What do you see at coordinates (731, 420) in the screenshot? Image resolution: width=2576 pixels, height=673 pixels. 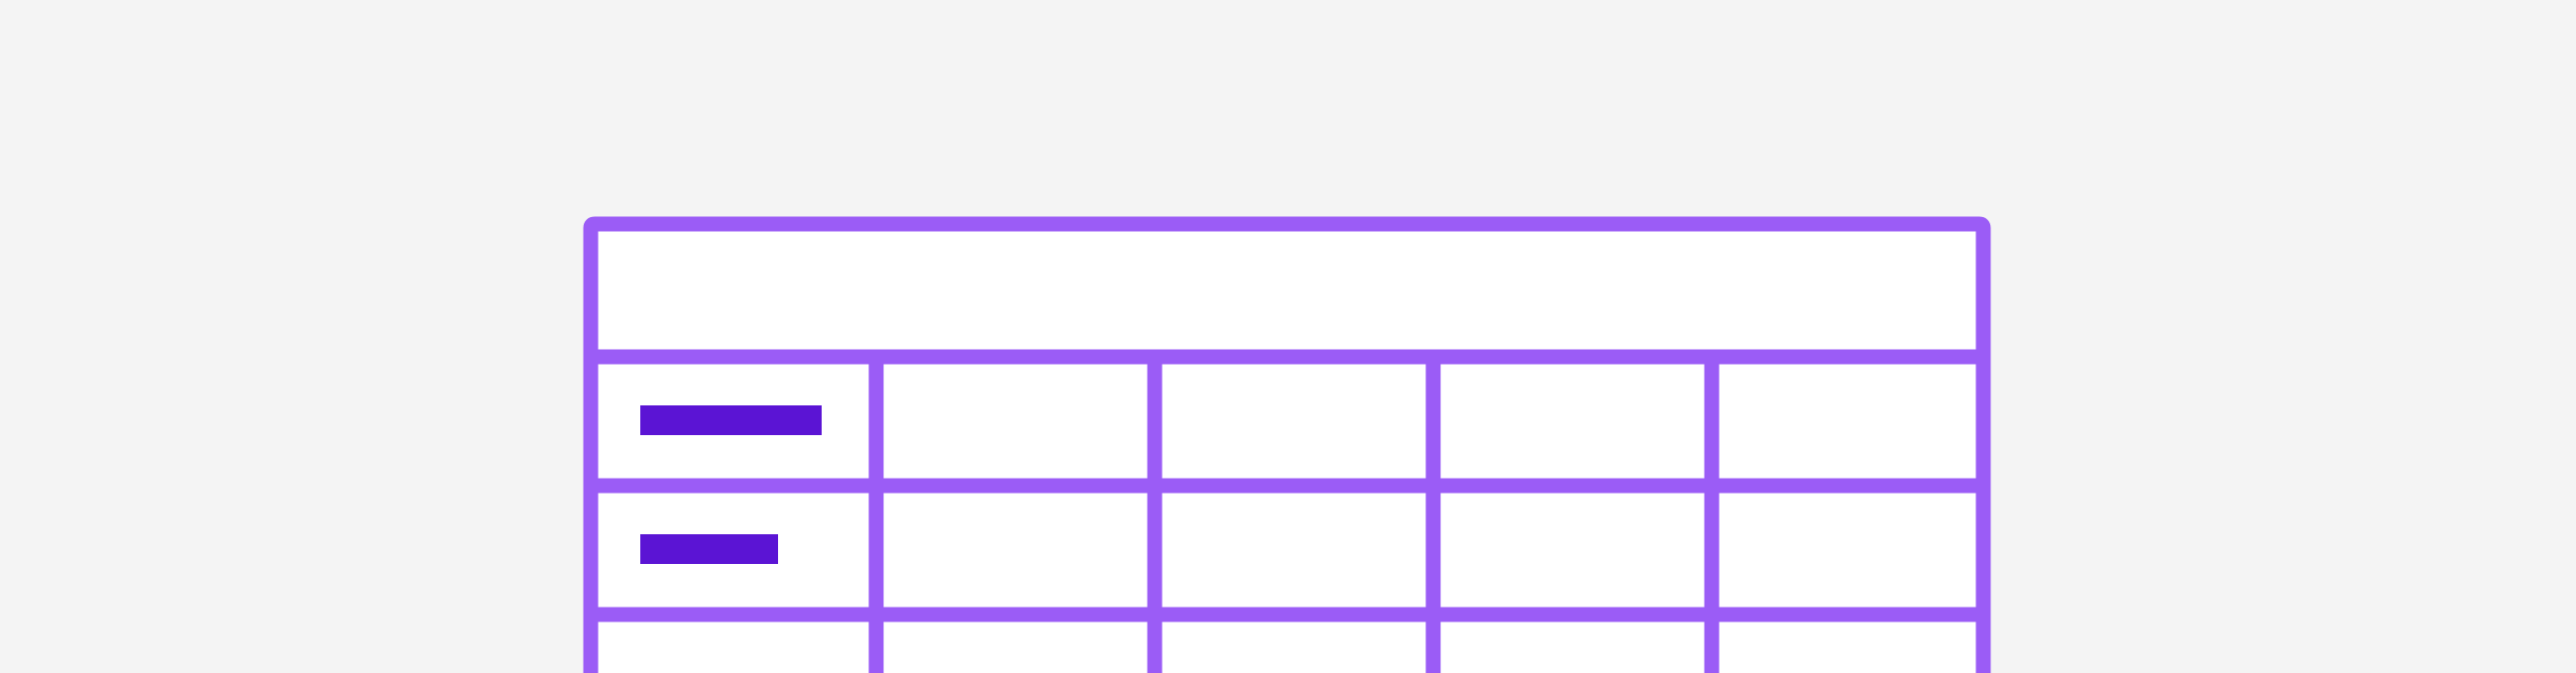 I see `row-1-placeholder-bar` at bounding box center [731, 420].